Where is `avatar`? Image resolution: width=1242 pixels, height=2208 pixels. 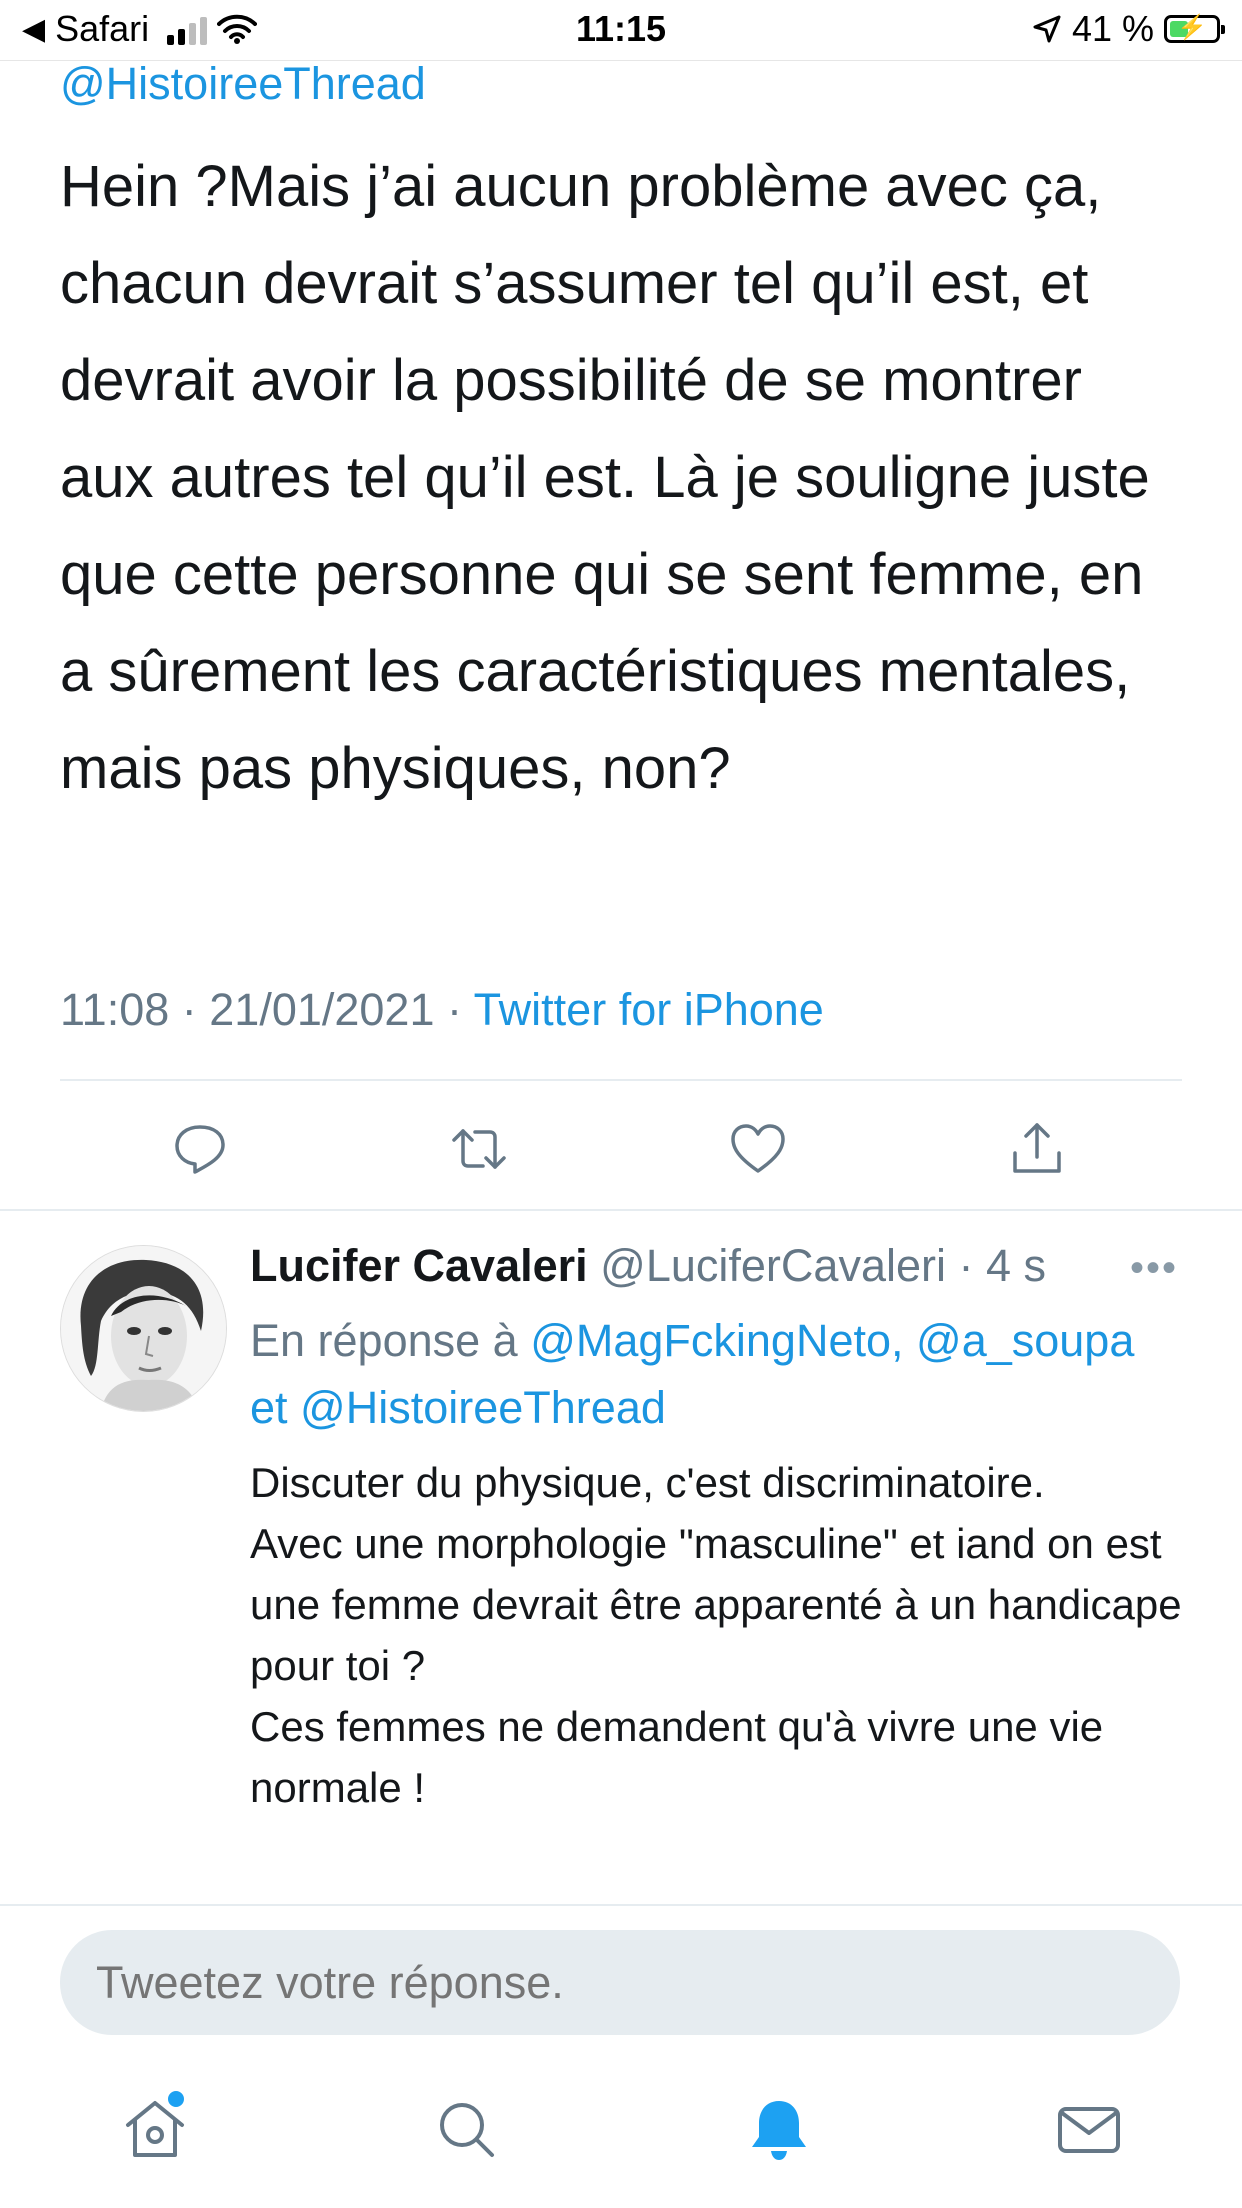
avatar is located at coordinates (143, 1328).